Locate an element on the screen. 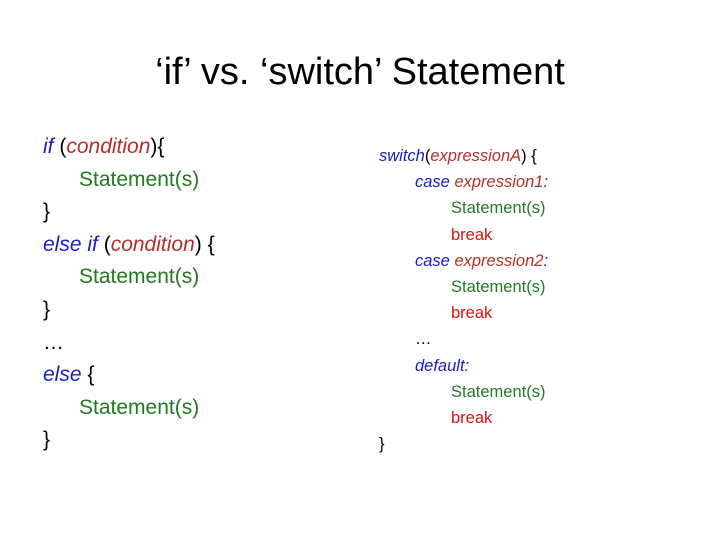  keyword-default: default is located at coordinates (440, 365).